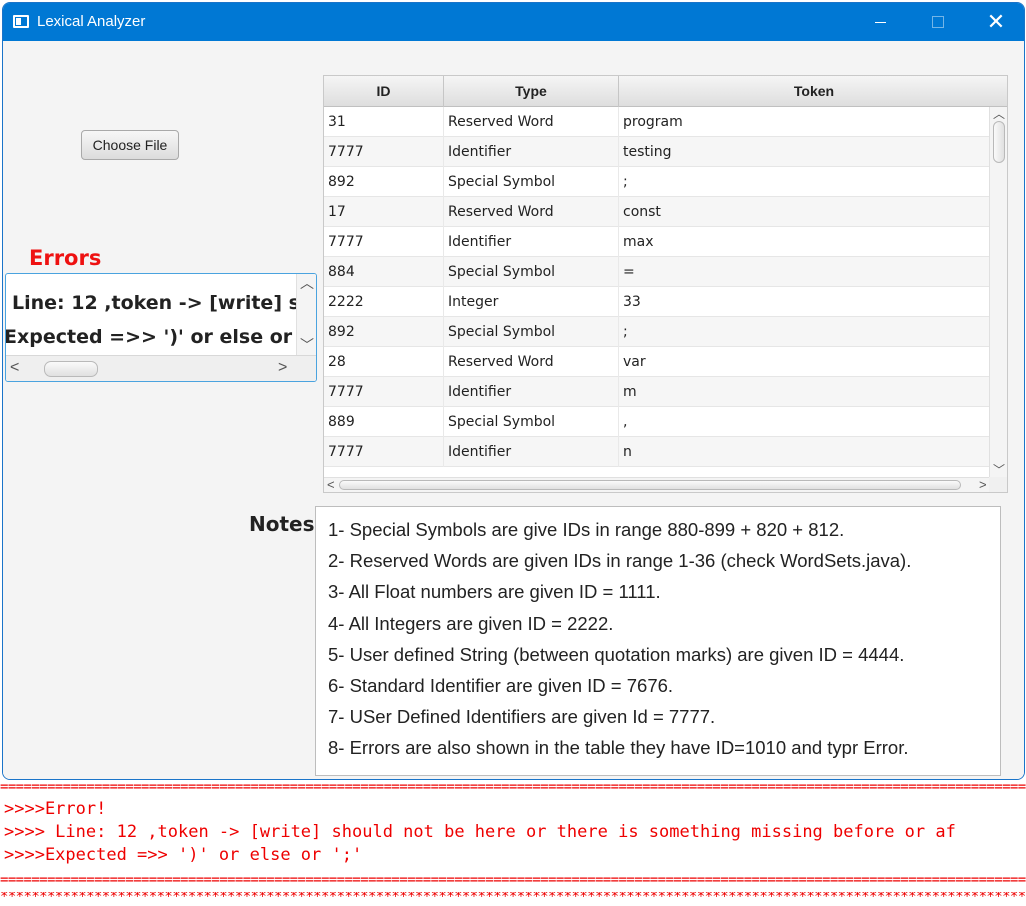 The image size is (1026, 906). Describe the element at coordinates (653, 122) in the screenshot. I see `cell-token: program` at that location.